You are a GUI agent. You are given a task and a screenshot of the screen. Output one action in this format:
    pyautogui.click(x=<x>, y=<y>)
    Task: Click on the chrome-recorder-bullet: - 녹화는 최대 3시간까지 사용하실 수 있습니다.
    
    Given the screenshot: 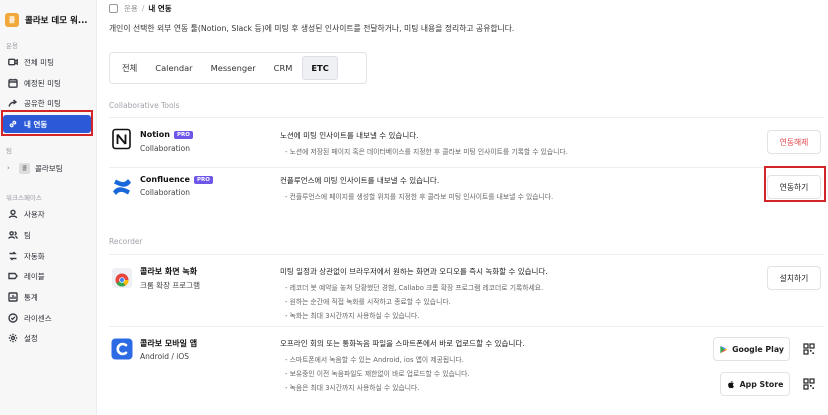 What is the action you would take?
    pyautogui.click(x=352, y=316)
    